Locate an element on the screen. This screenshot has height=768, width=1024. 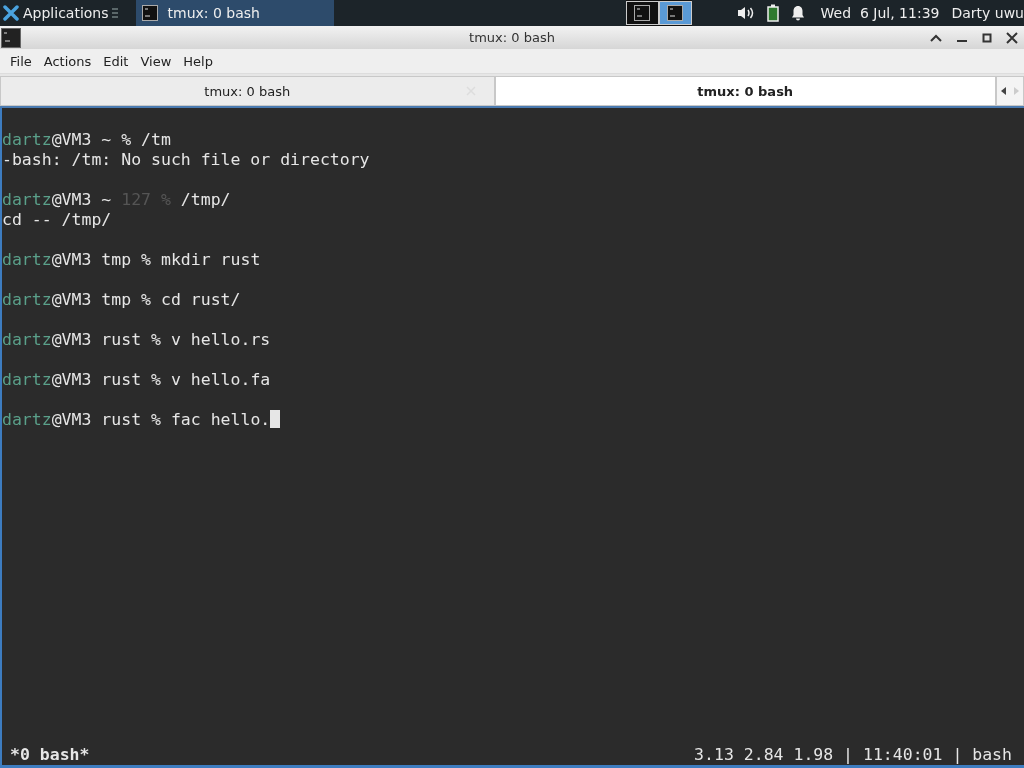
clock: Wed 6 Jul, 11:39 is located at coordinates (880, 13).